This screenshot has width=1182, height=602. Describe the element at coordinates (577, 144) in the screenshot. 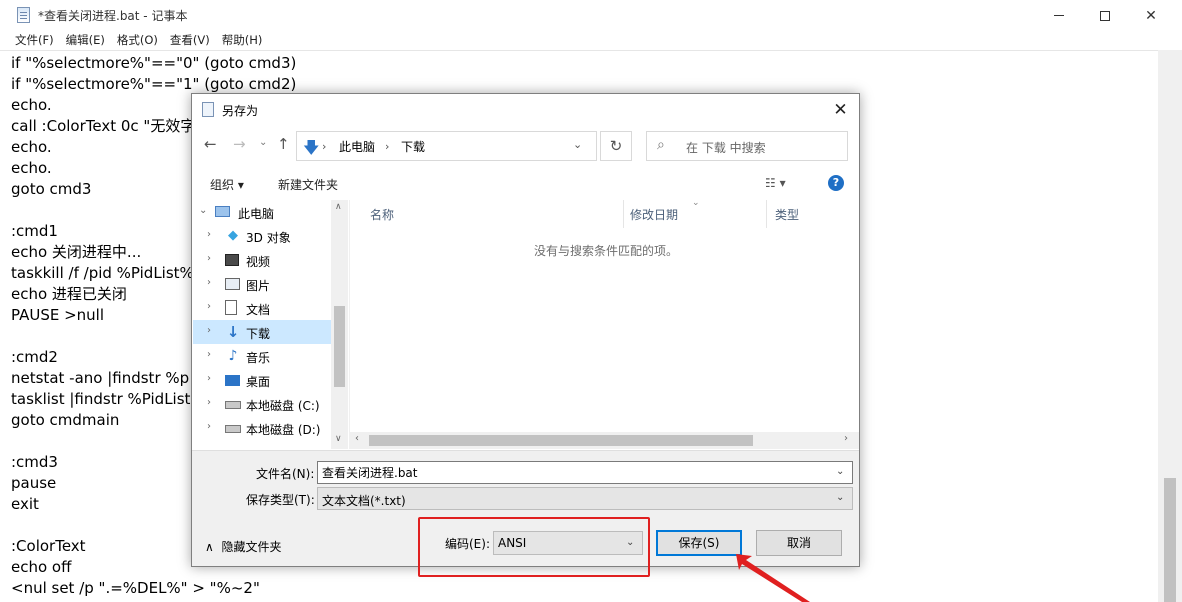

I see `address-dropdown-icon: ⌄` at that location.